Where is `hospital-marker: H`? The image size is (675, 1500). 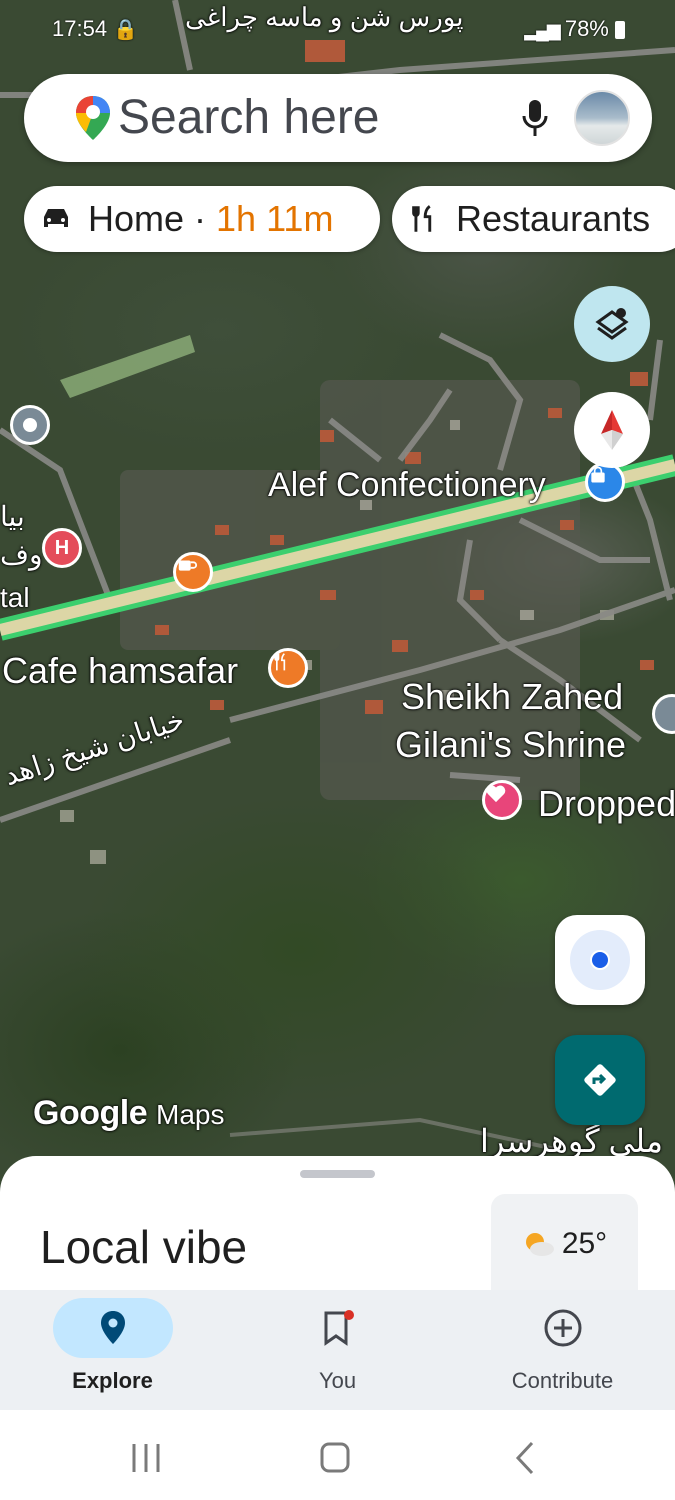
hospital-marker: H is located at coordinates (62, 548).